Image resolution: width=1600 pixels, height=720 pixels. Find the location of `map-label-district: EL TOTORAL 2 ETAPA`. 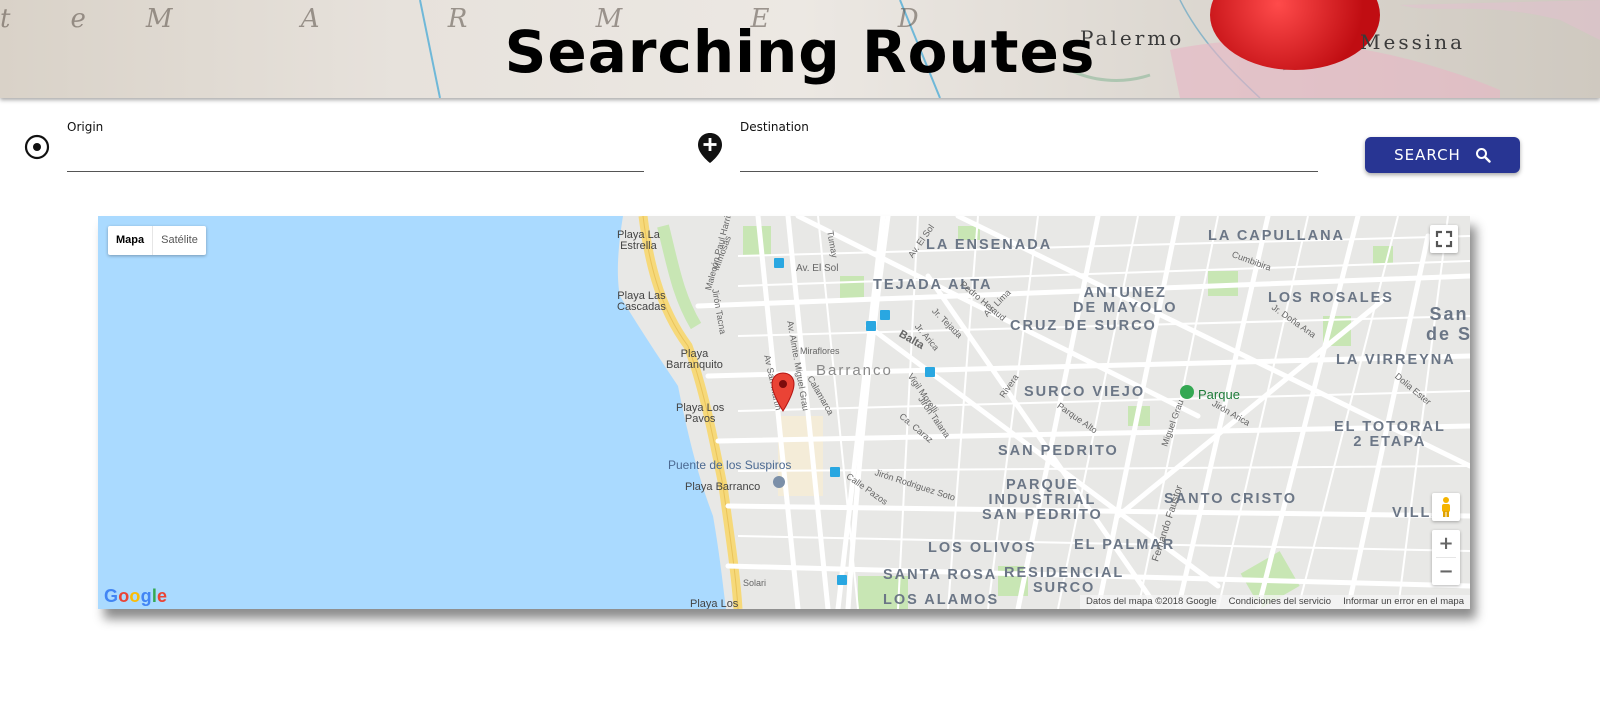

map-label-district: EL TOTORAL 2 ETAPA is located at coordinates (1390, 434).